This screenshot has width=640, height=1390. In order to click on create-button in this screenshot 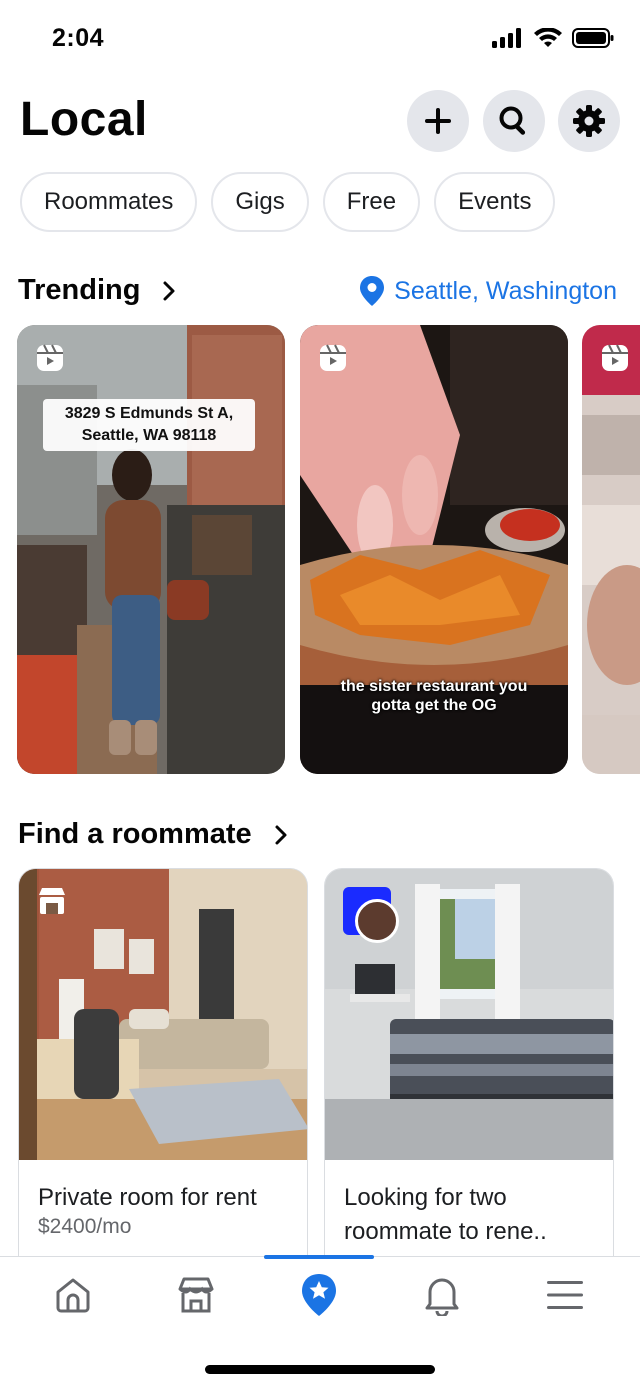, I will do `click(438, 121)`.